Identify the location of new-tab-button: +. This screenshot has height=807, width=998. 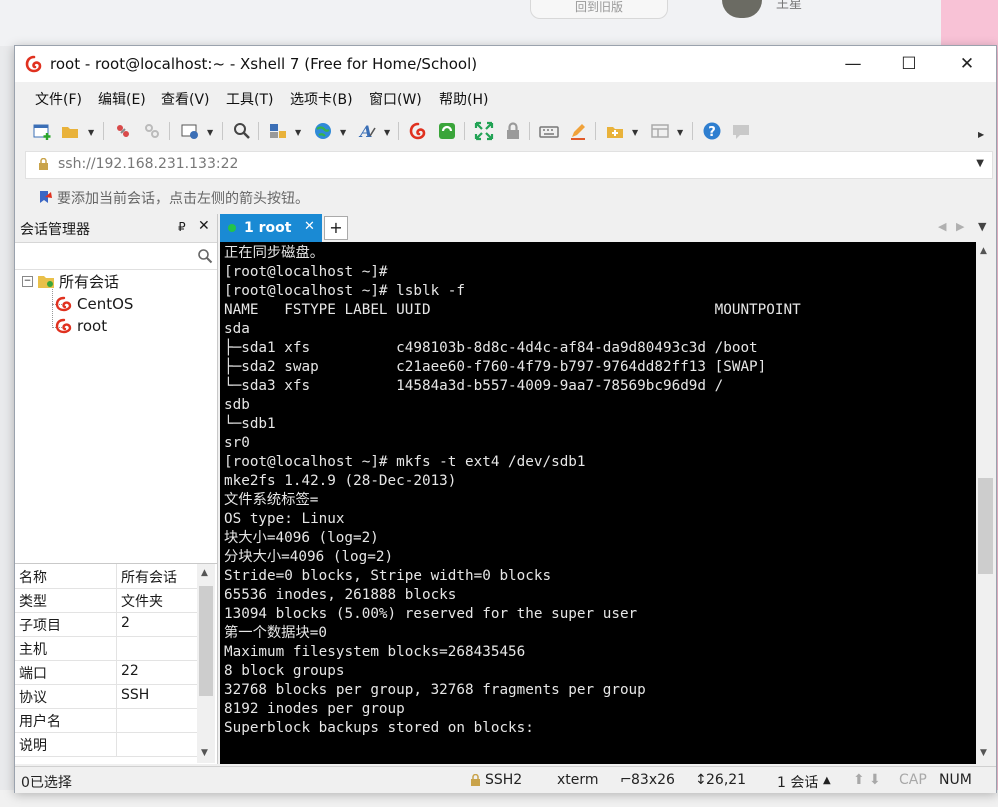
(336, 228).